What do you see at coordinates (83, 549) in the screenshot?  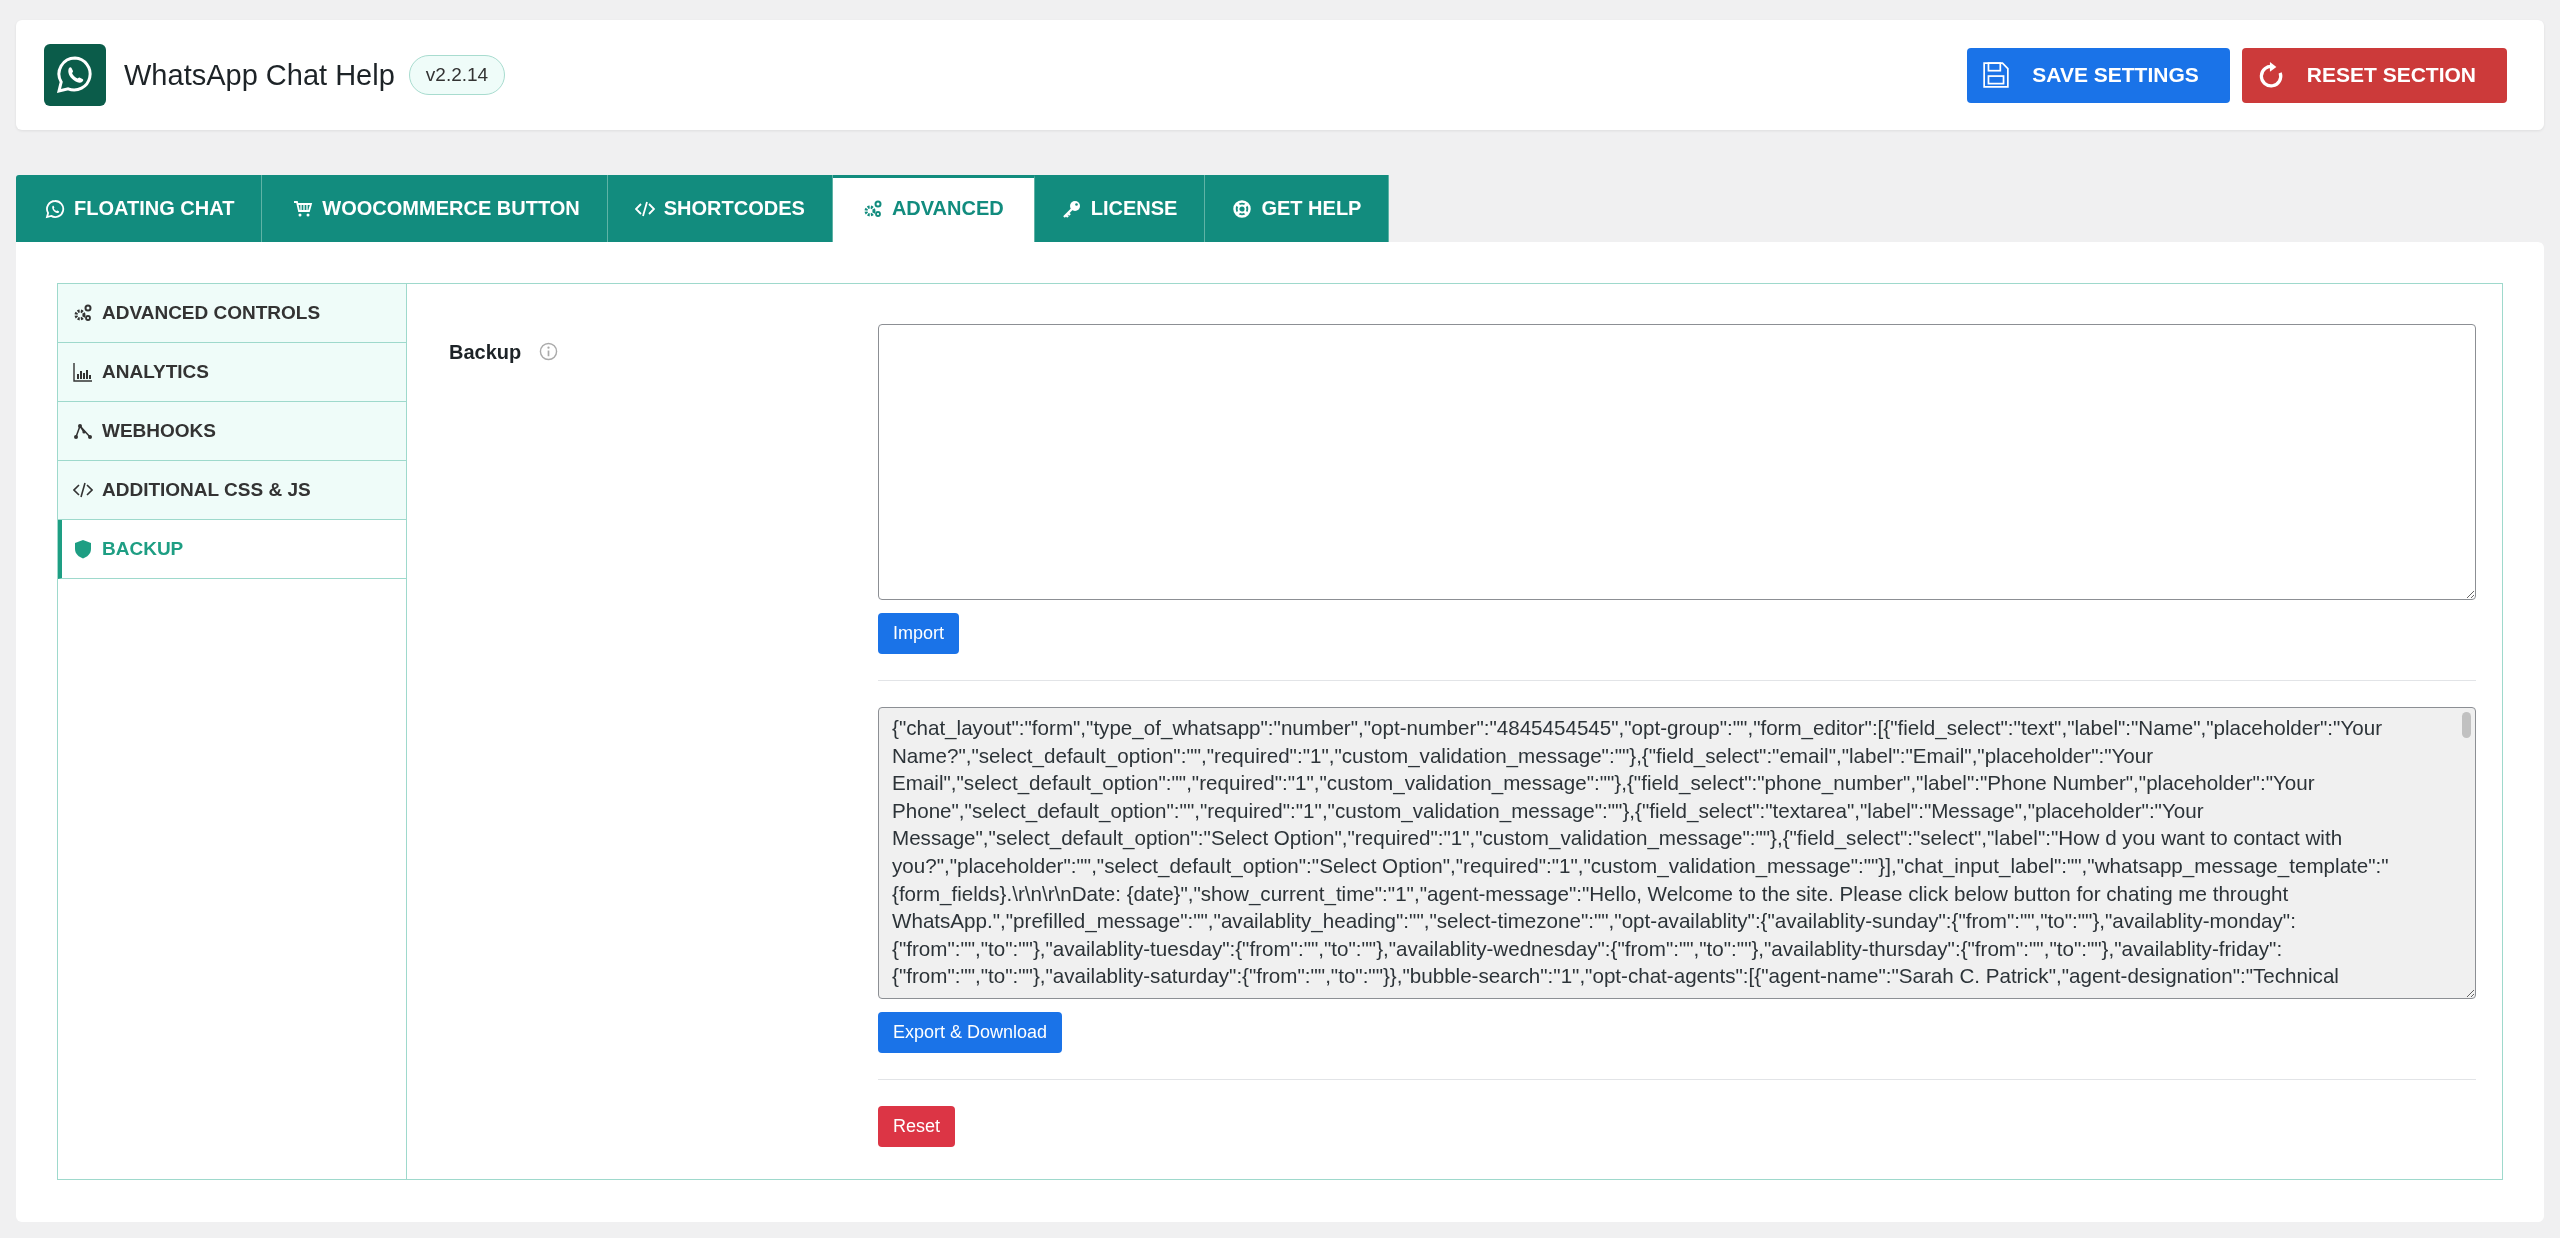 I see `shield-icon` at bounding box center [83, 549].